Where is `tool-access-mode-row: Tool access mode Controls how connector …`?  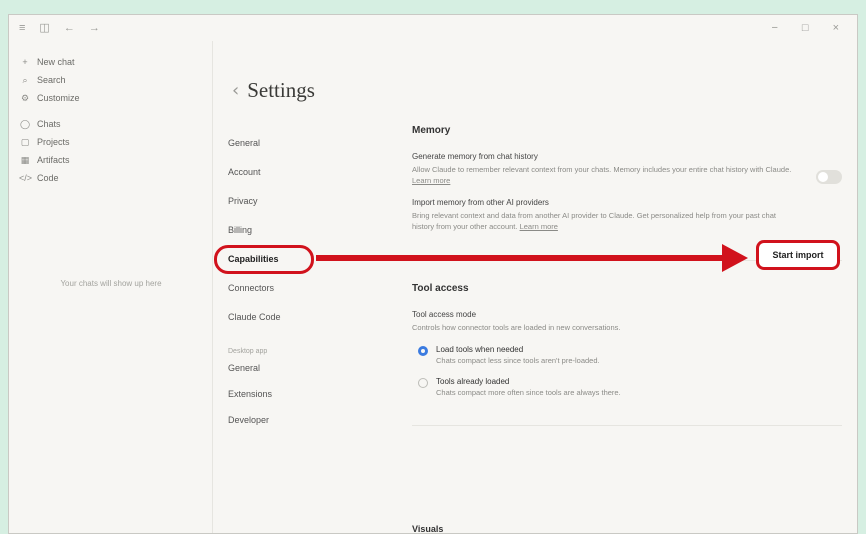
tool-access-mode-row: Tool access mode Controls how connector … is located at coordinates (627, 321).